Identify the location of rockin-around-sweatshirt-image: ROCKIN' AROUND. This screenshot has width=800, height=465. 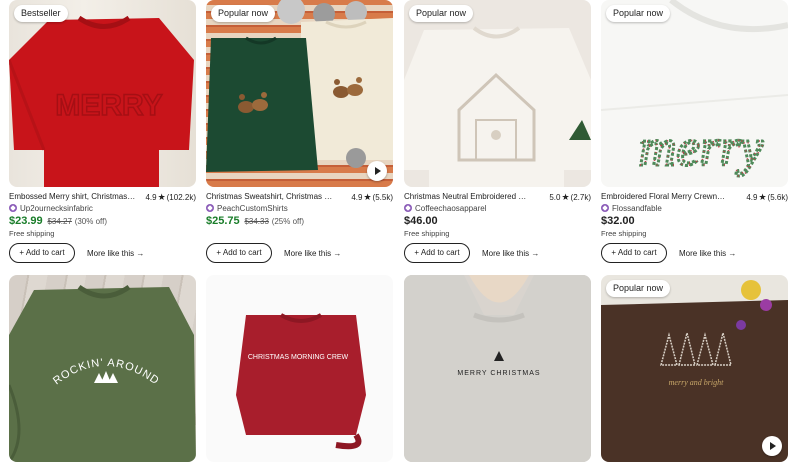
(102, 373).